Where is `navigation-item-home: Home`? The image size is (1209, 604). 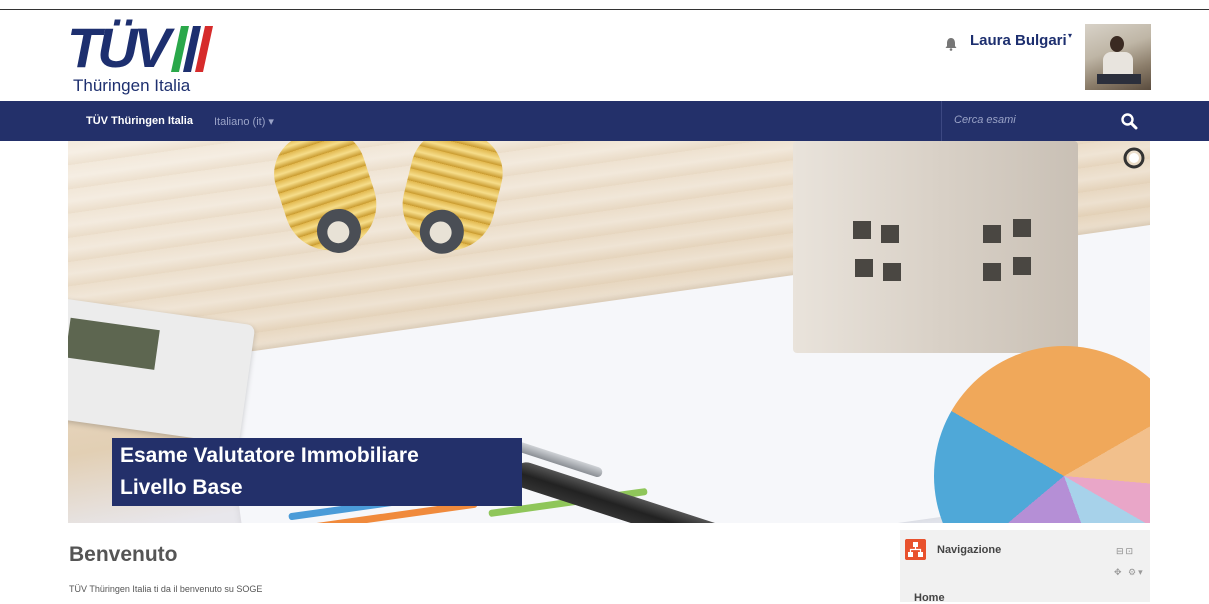 navigation-item-home: Home is located at coordinates (929, 598).